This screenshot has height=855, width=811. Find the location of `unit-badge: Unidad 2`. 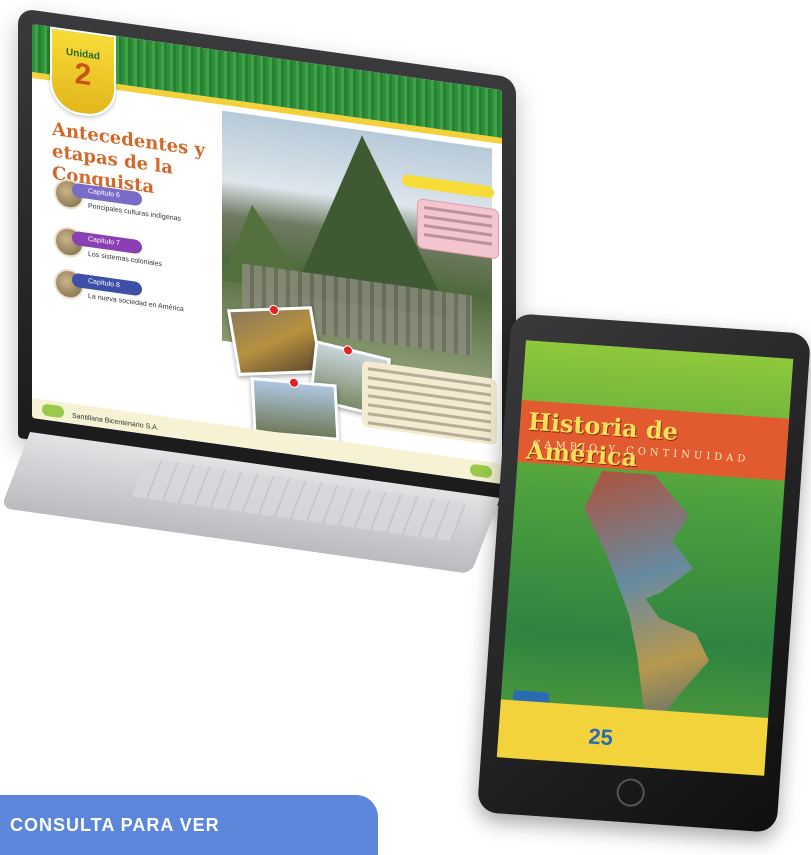

unit-badge: Unidad 2 is located at coordinates (83, 73).